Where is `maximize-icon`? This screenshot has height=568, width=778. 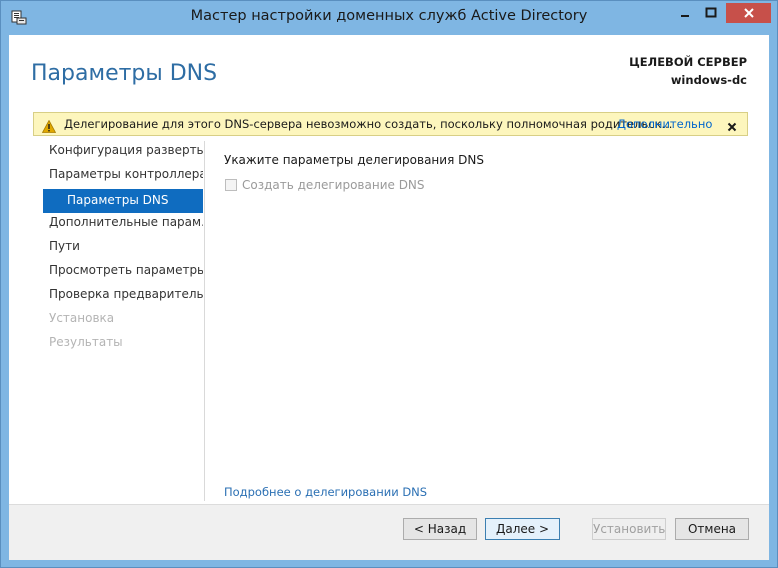 maximize-icon is located at coordinates (711, 13).